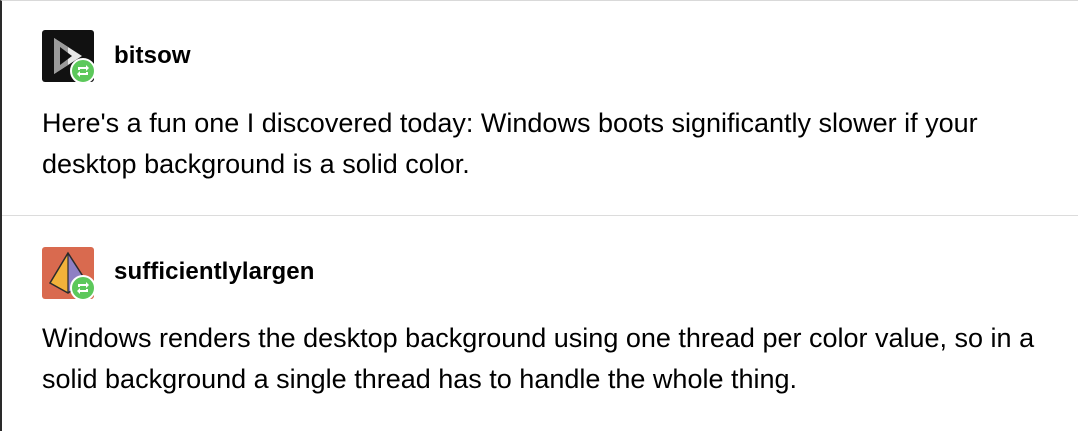 The image size is (1078, 432). What do you see at coordinates (214, 272) in the screenshot?
I see `username: sufficientlylargen` at bounding box center [214, 272].